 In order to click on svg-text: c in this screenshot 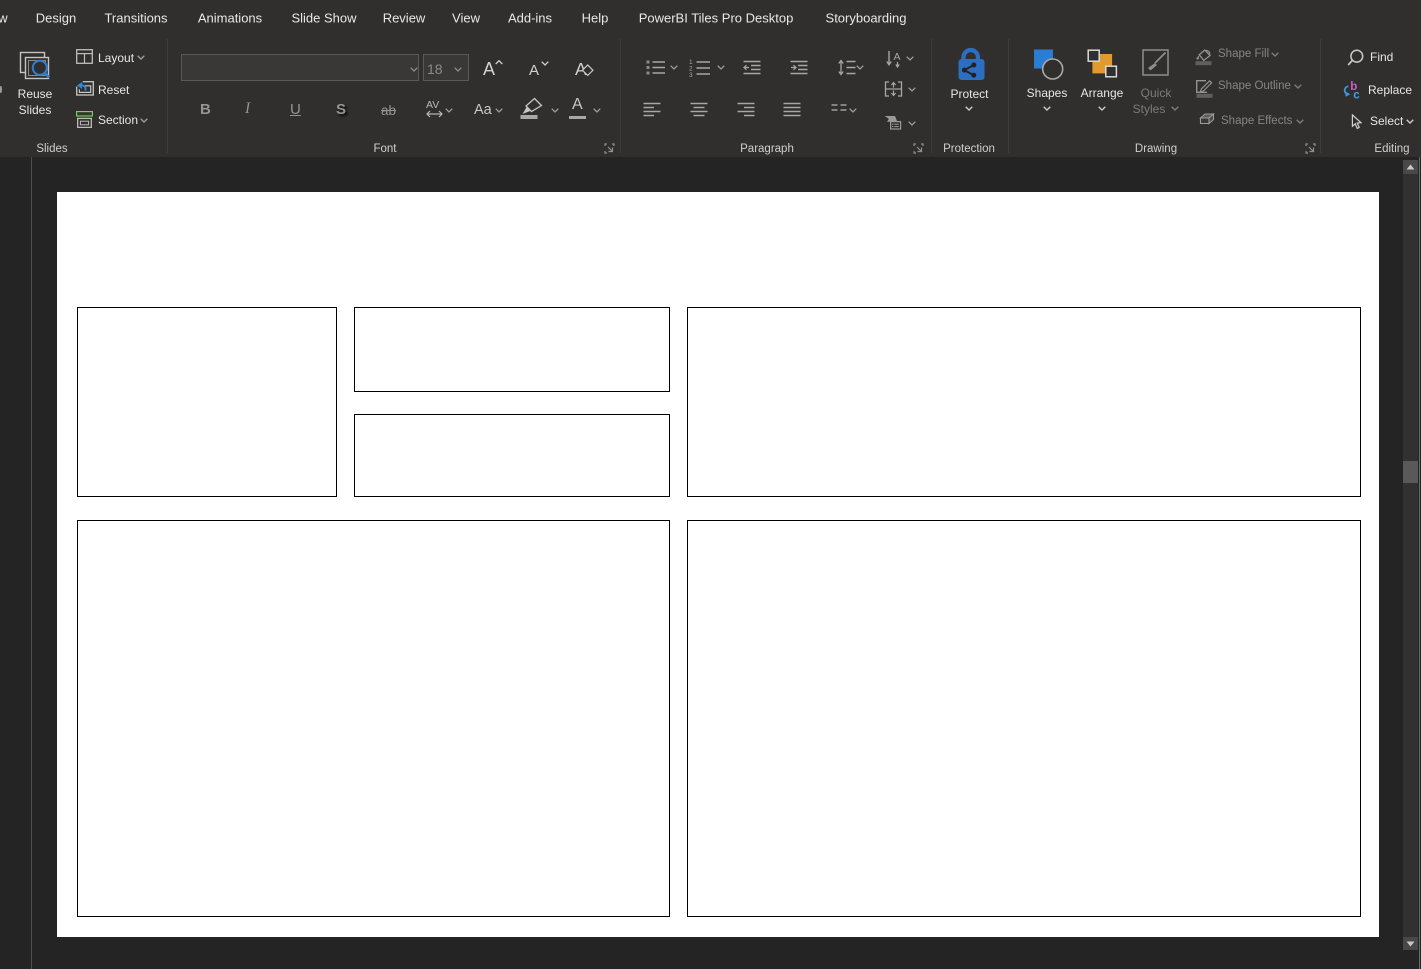, I will do `click(1356, 95)`.